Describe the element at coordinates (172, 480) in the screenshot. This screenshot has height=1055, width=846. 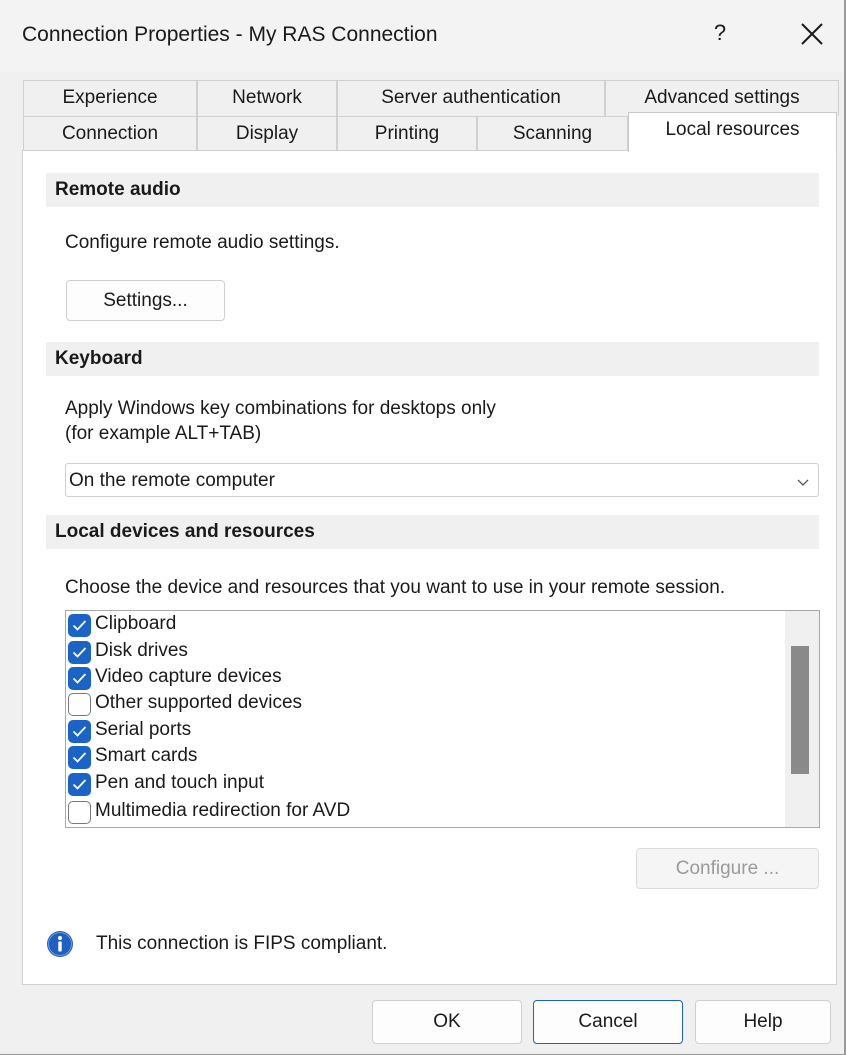
I see `keyboard-combination-value: On the remote computer` at that location.